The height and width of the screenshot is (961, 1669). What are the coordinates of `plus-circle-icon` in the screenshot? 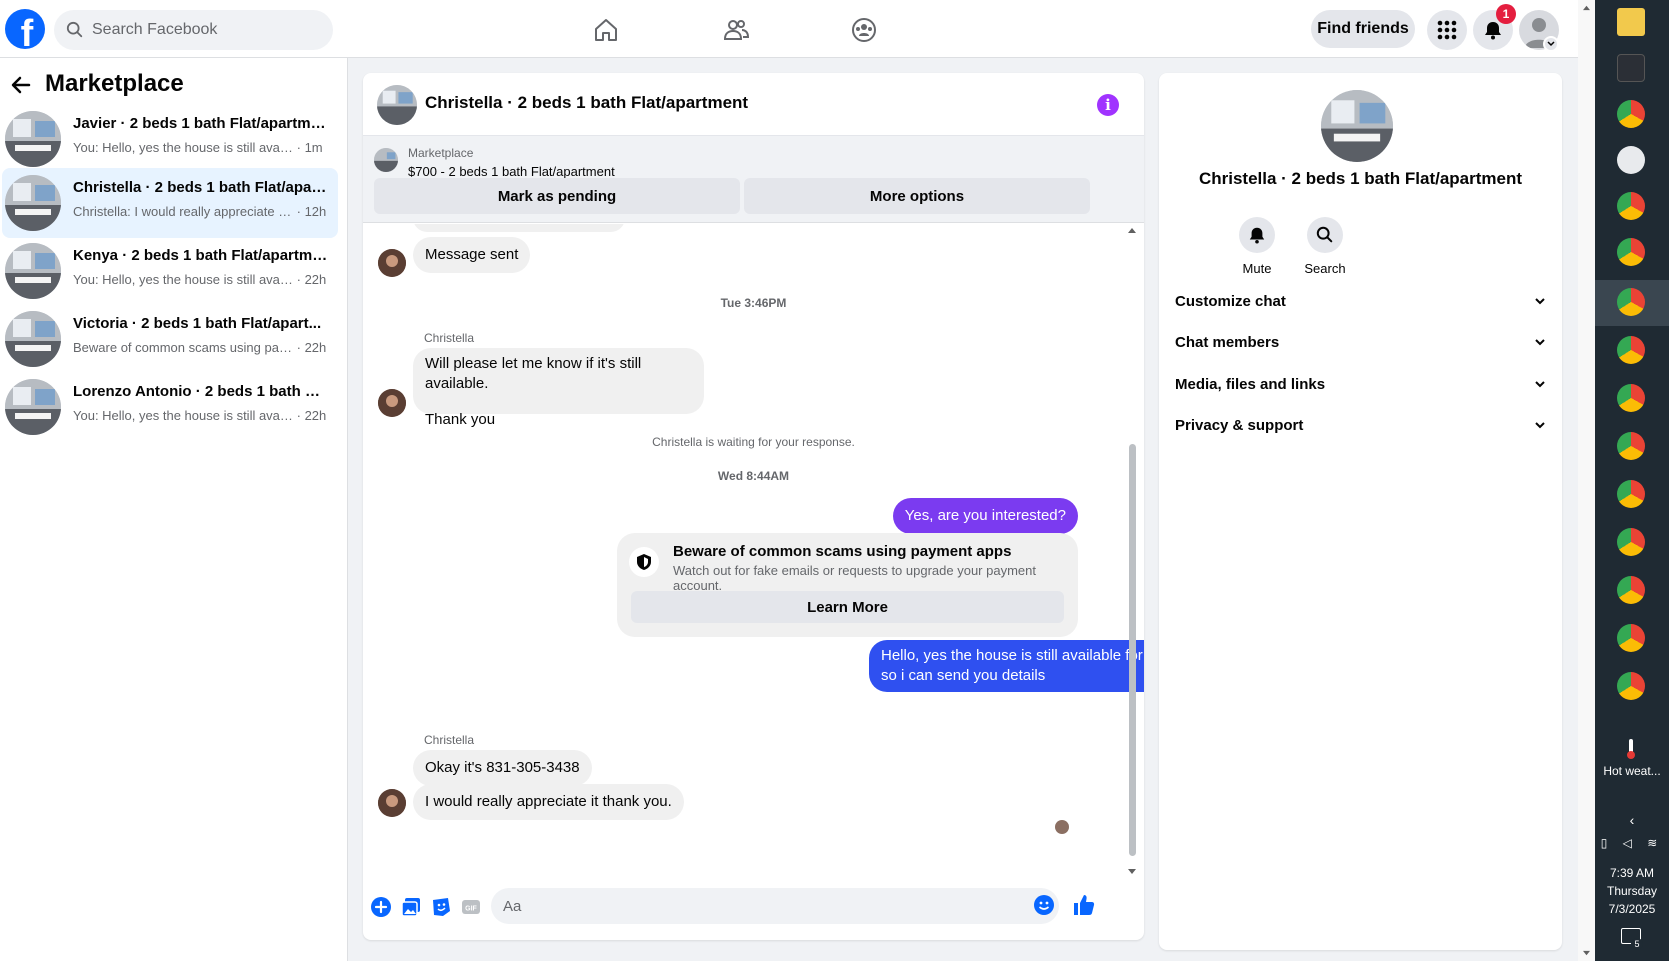 It's located at (381, 907).